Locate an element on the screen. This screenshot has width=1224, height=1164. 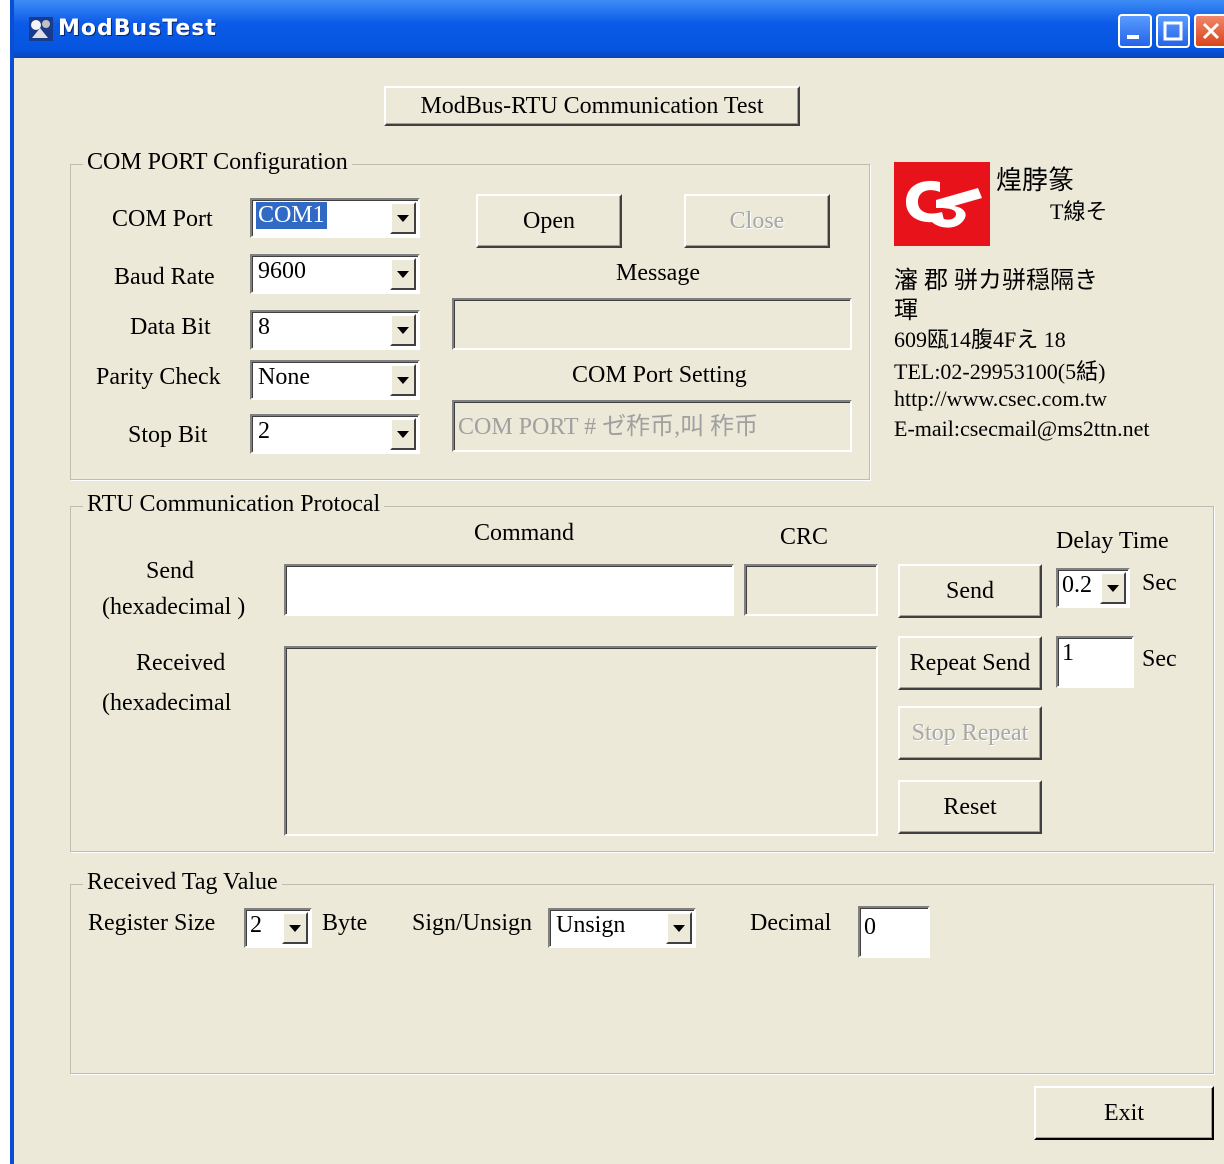
close-button: Close is located at coordinates (757, 221).